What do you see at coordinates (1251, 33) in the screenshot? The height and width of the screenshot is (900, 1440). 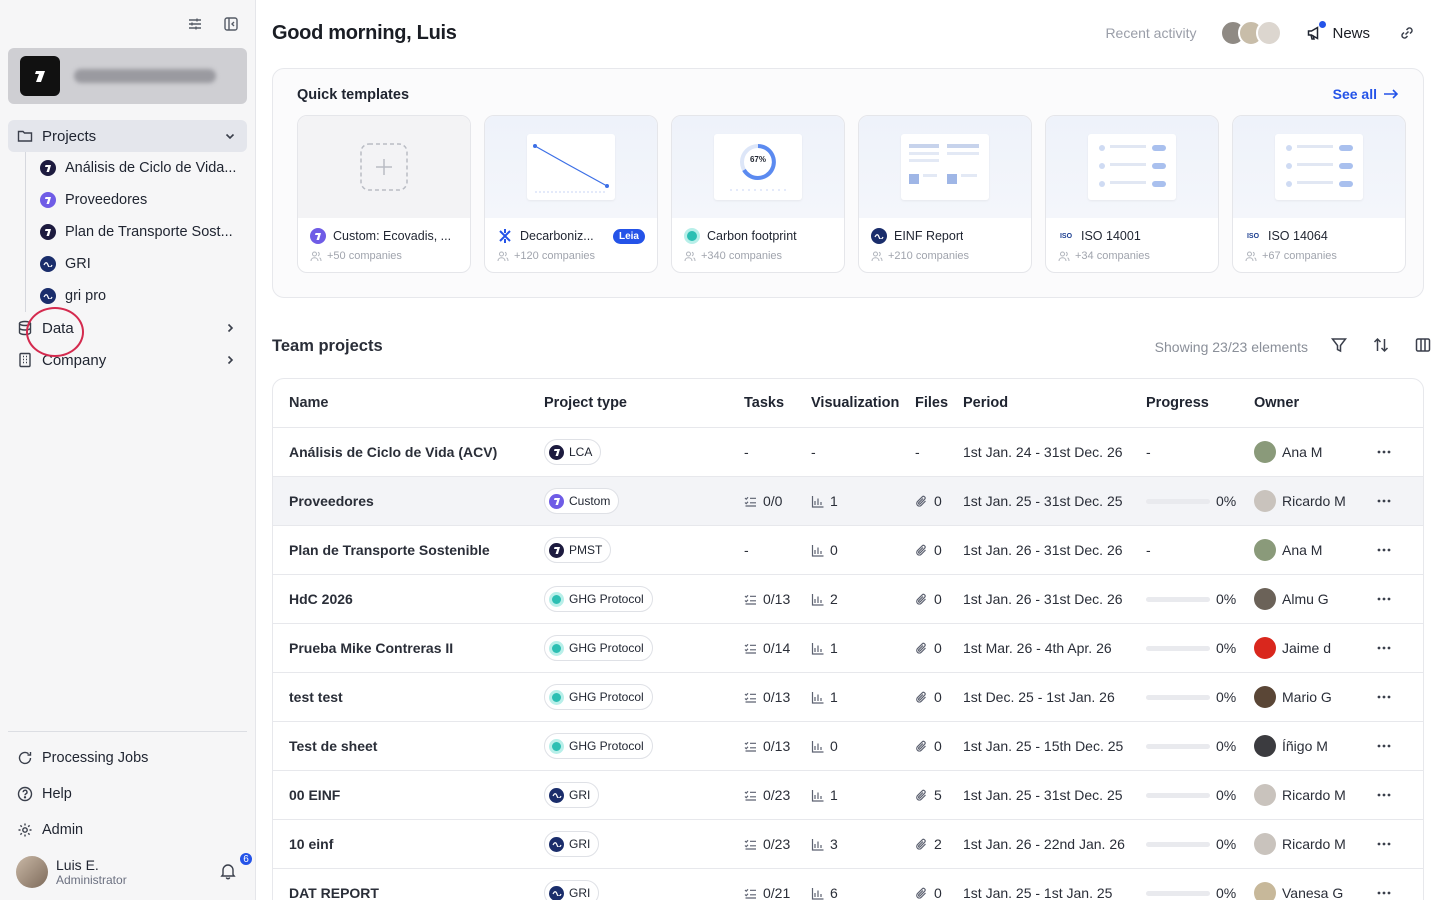 I see `recent-activity-avatars` at bounding box center [1251, 33].